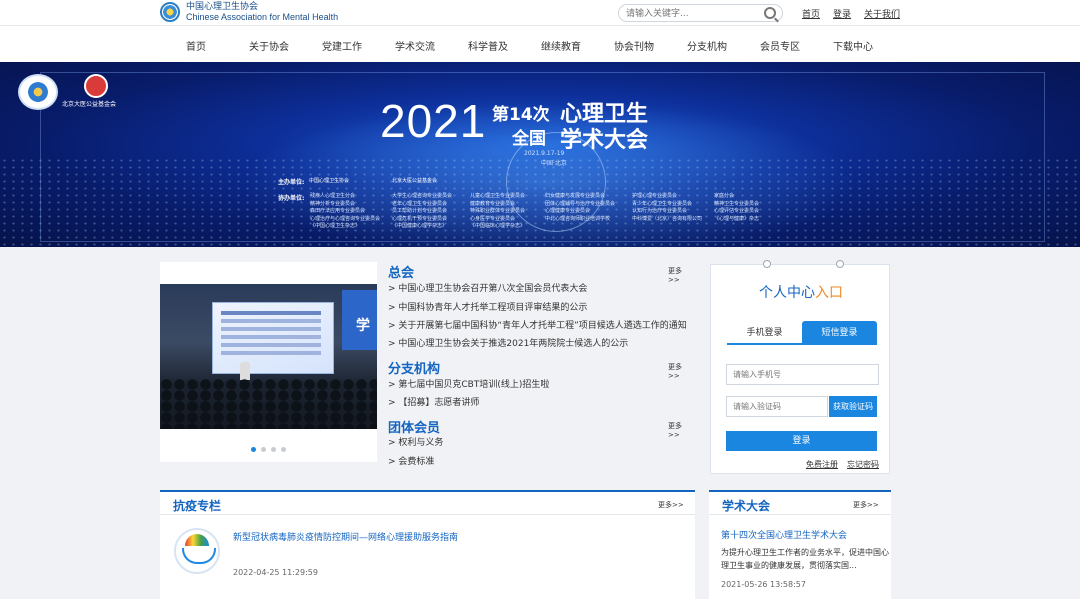 Image resolution: width=1080 pixels, height=599 pixels. What do you see at coordinates (662, 203) in the screenshot?
I see `banner-co-organizer: 青少年心理卫生专业委员会` at bounding box center [662, 203].